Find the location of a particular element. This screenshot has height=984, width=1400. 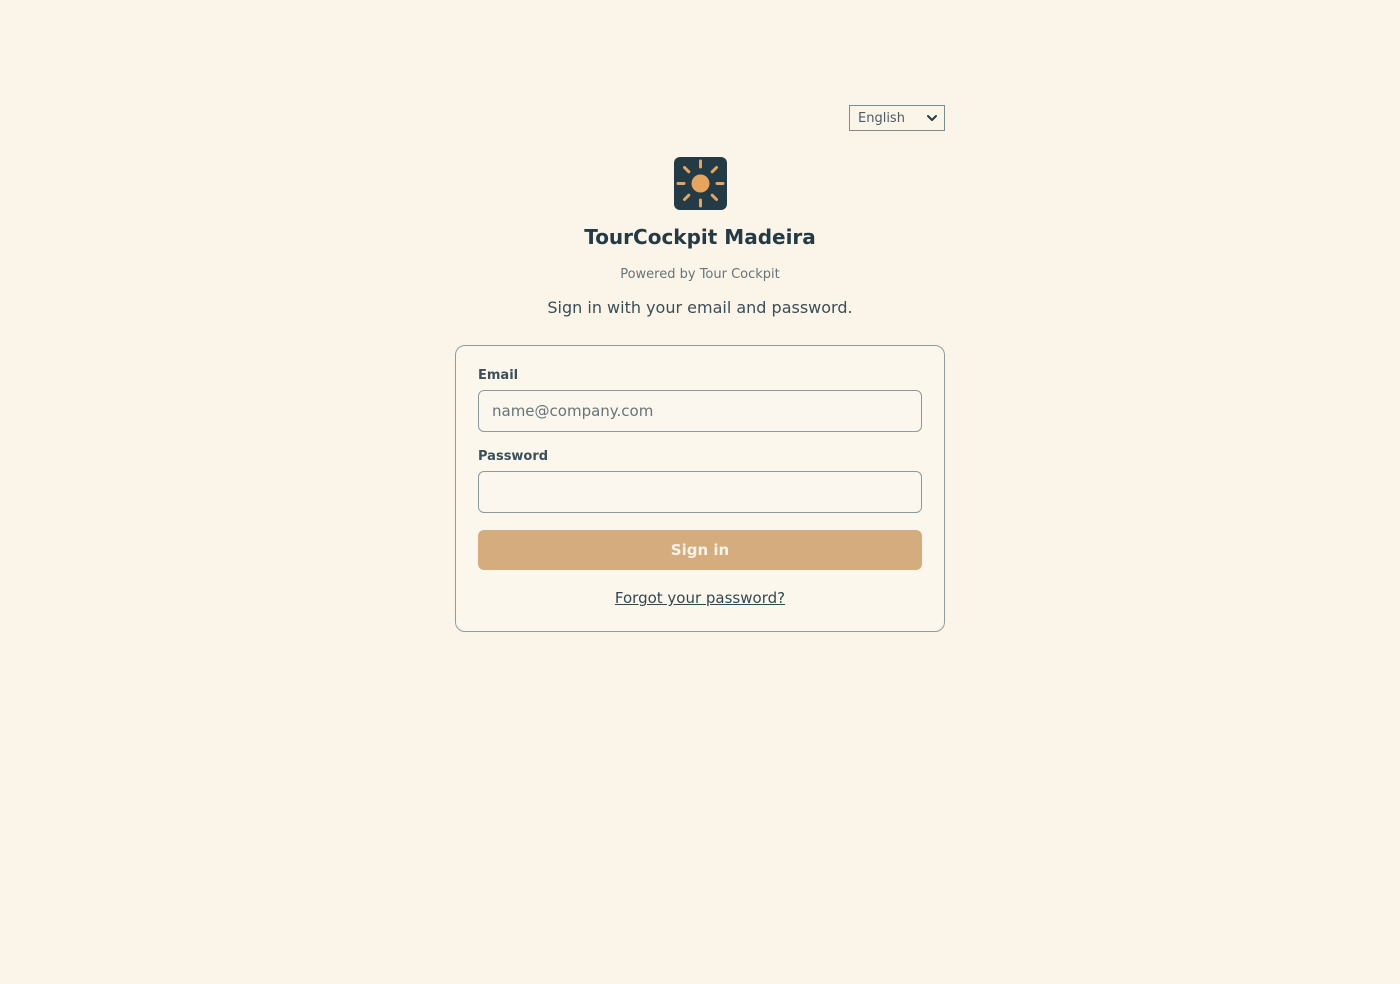

forgot-password-link: Forgot your password? is located at coordinates (700, 598).